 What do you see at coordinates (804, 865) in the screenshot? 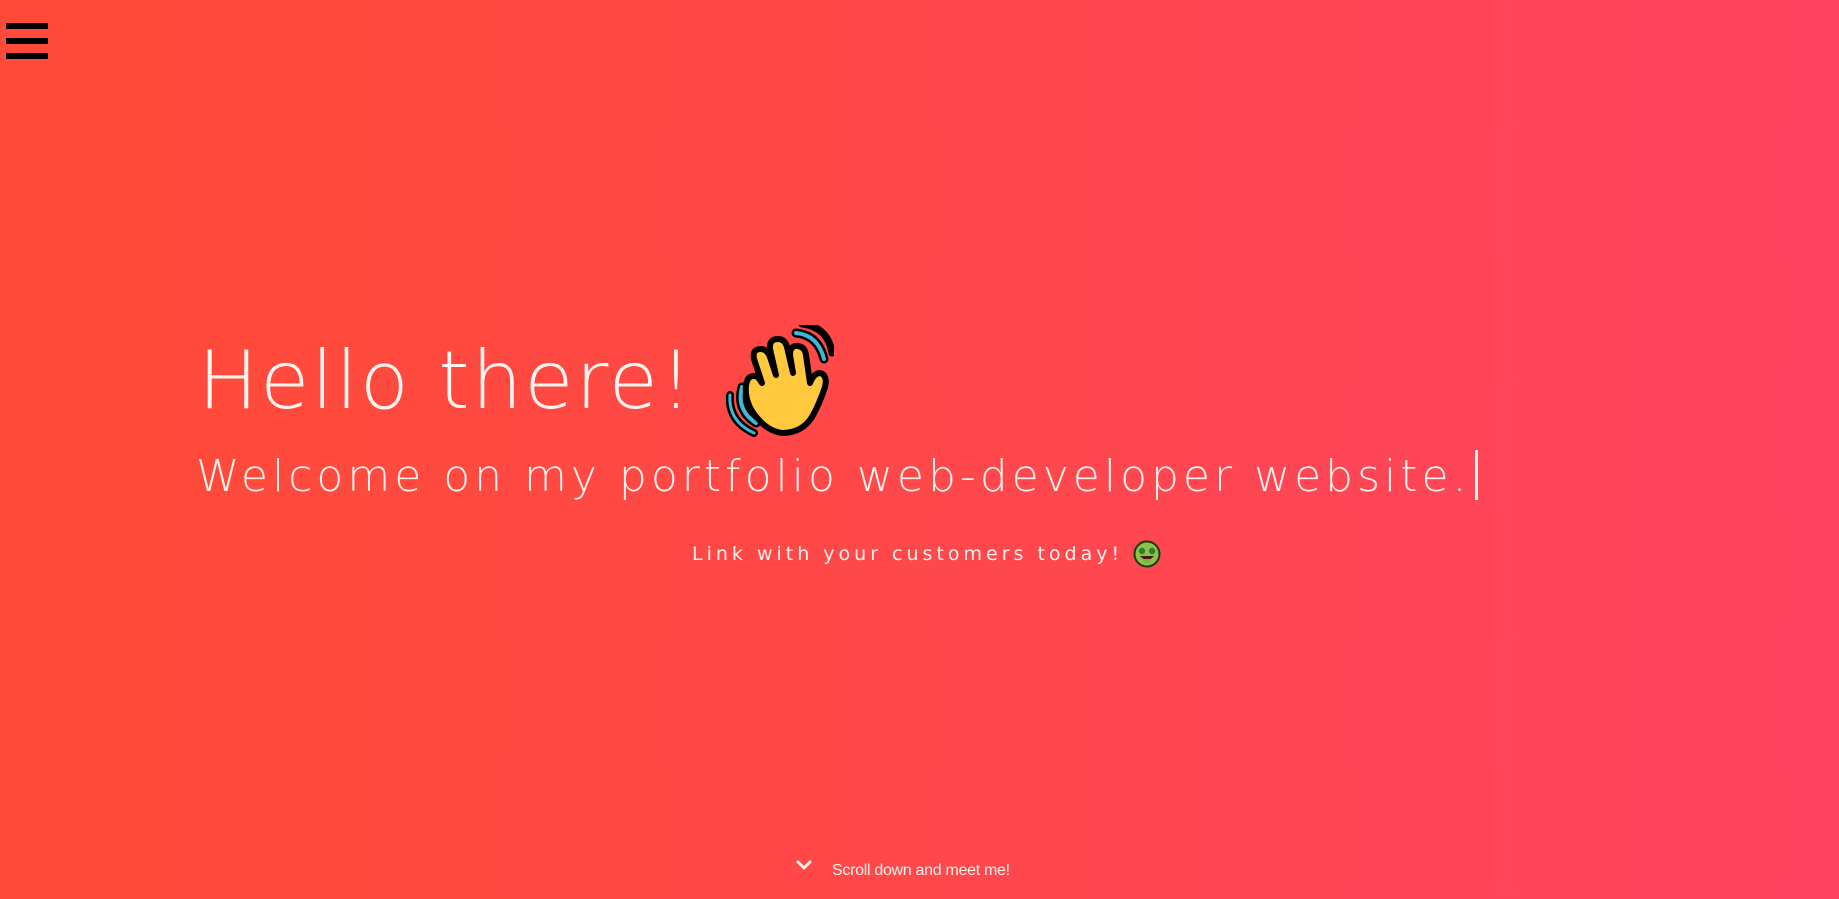
I see `chevron-down-icon` at bounding box center [804, 865].